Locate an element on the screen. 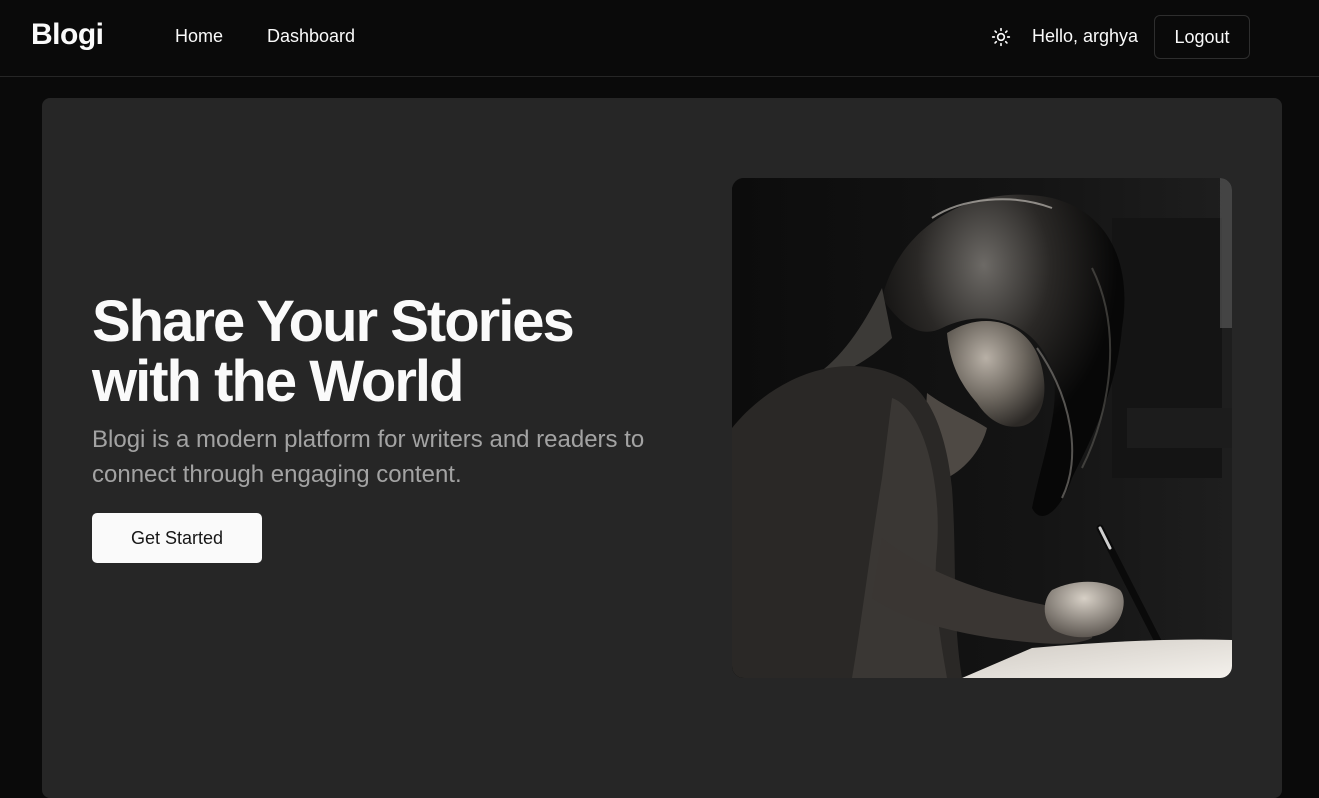 The width and height of the screenshot is (1319, 798). nav-link-dashboard: Dashboard is located at coordinates (311, 36).